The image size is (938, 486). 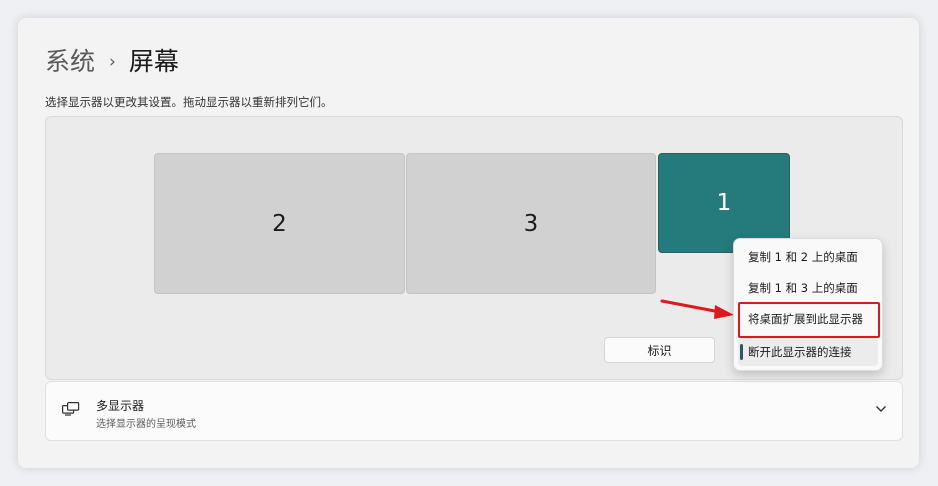 I want to click on display-description: 选择显示器以更改其设置。拖动显示器以重新排列它们。, so click(x=189, y=102).